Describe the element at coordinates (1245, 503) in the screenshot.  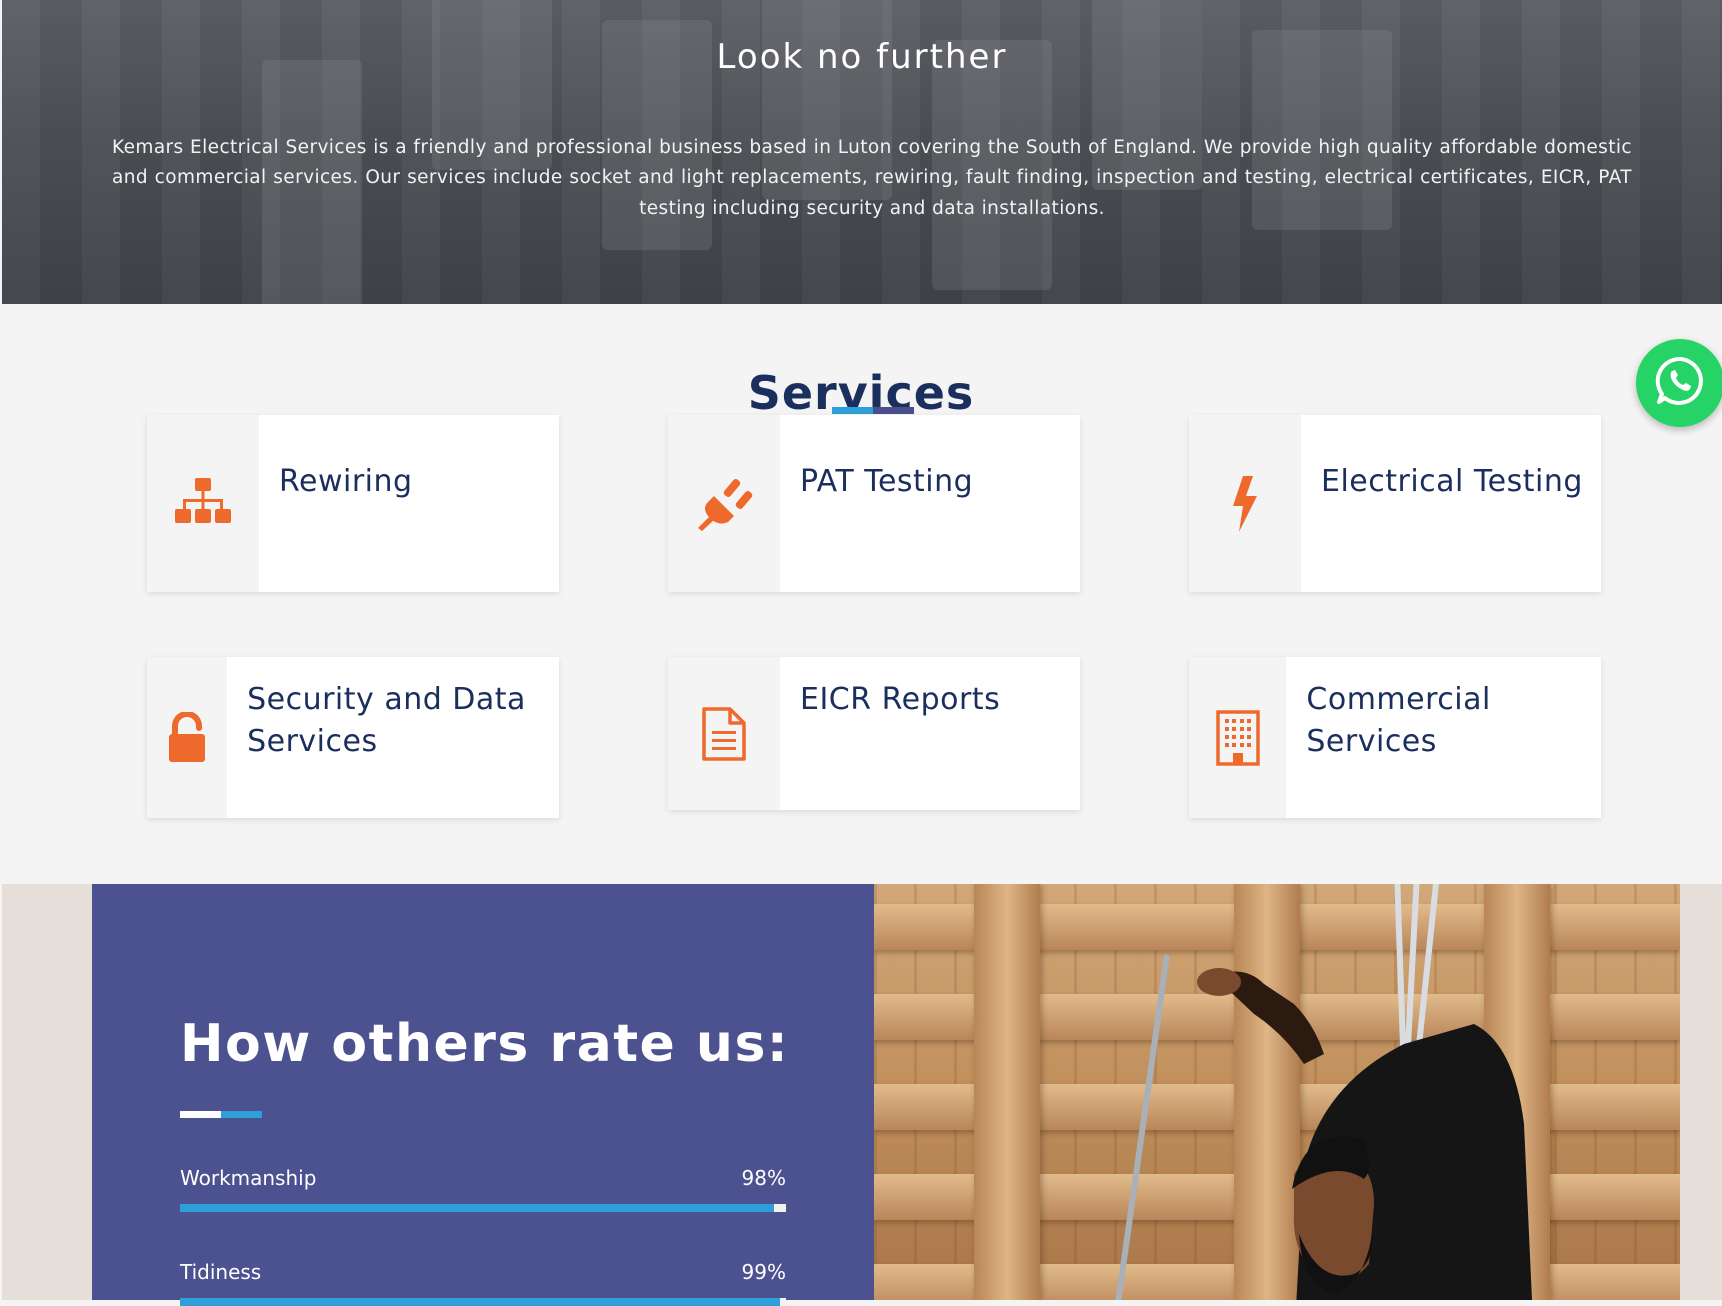
I see `lightning-bolt-icon` at that location.